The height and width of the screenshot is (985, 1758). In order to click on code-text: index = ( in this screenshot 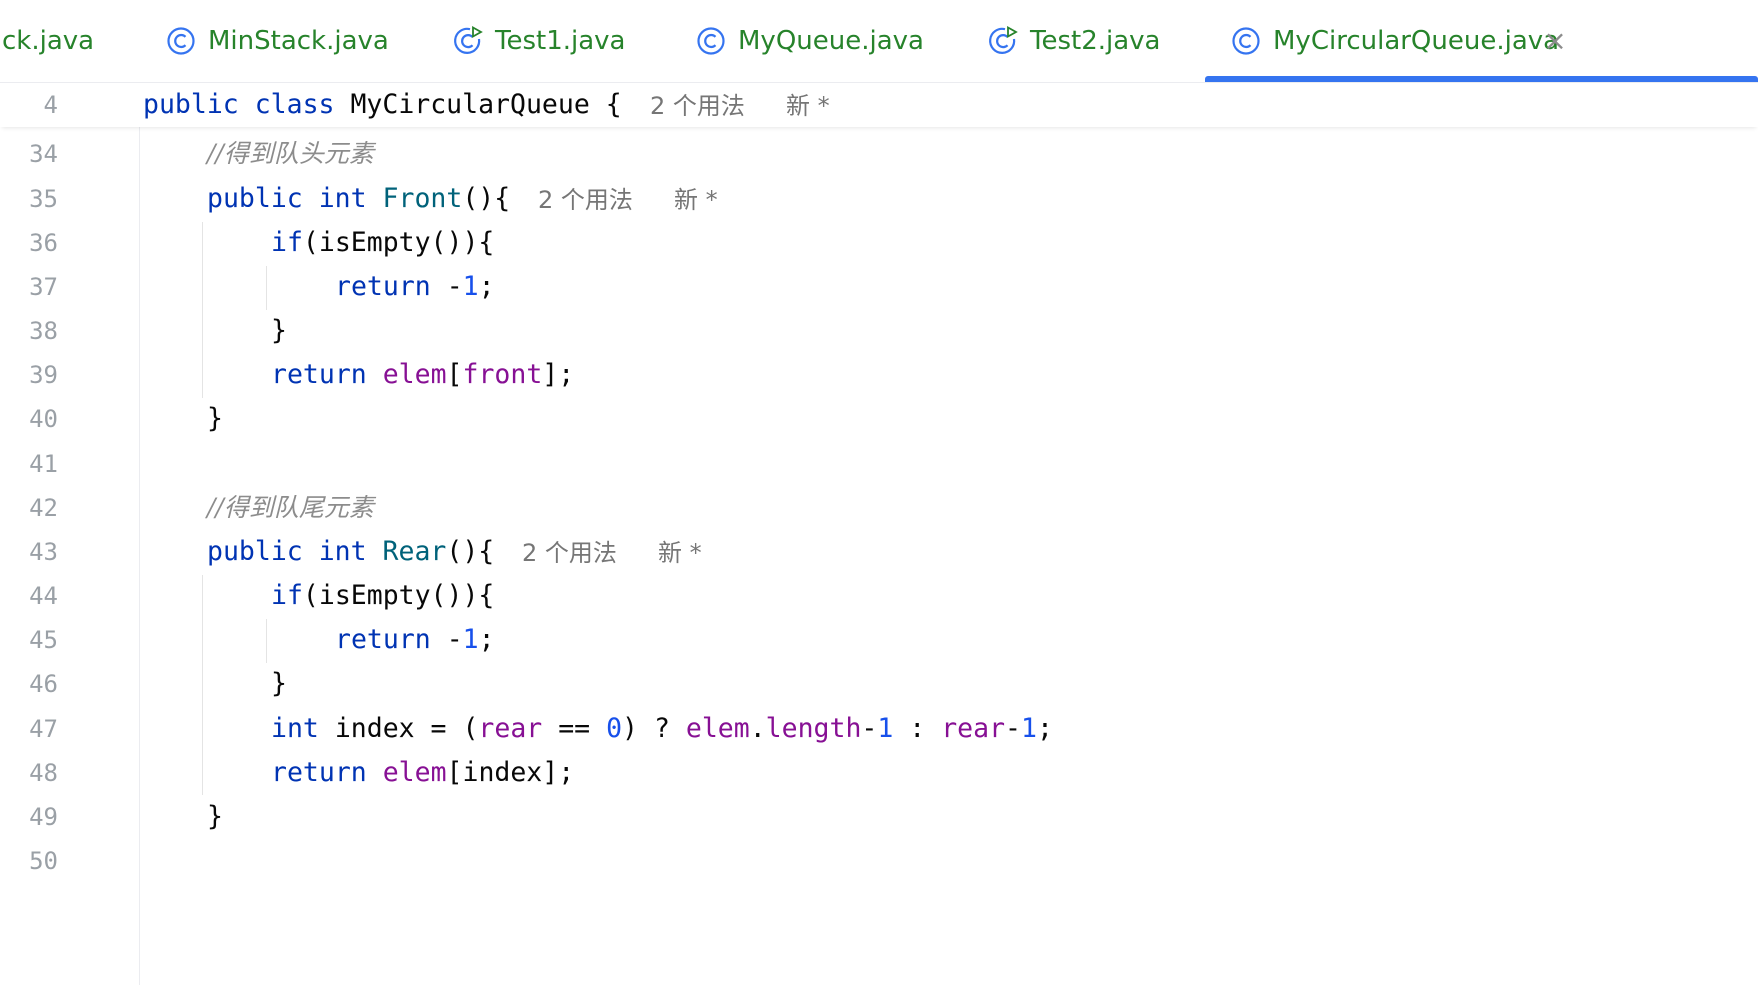, I will do `click(398, 728)`.